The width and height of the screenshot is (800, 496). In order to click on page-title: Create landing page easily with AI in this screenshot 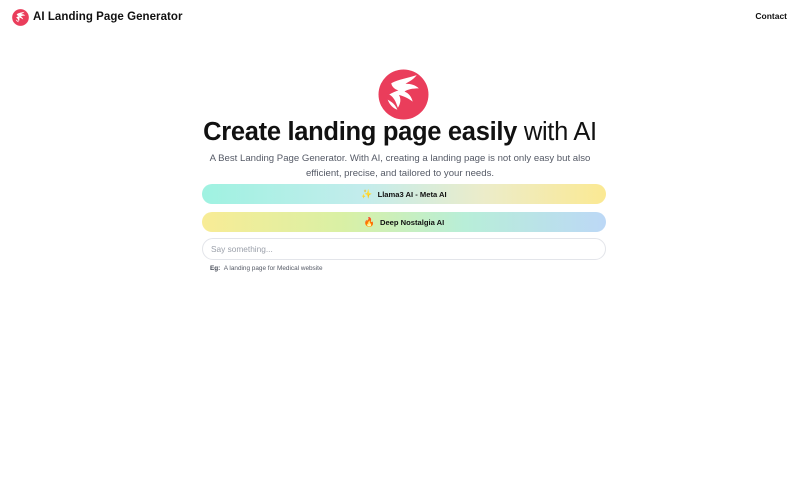, I will do `click(400, 132)`.